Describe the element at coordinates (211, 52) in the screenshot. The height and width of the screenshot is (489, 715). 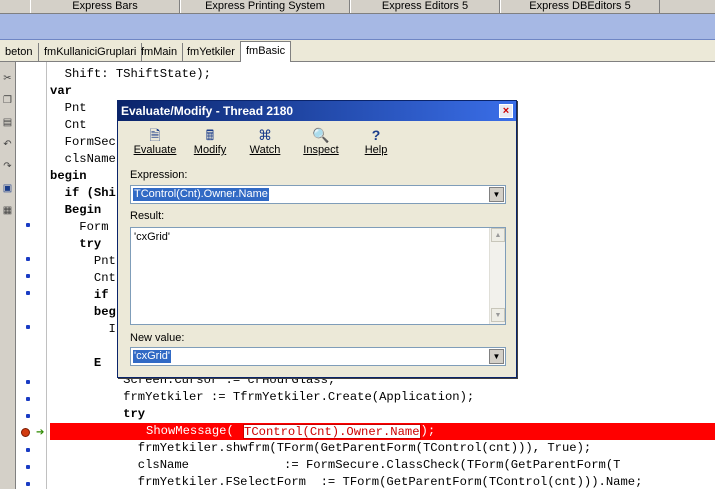
I see `editor-tab: fmYetkiler` at that location.